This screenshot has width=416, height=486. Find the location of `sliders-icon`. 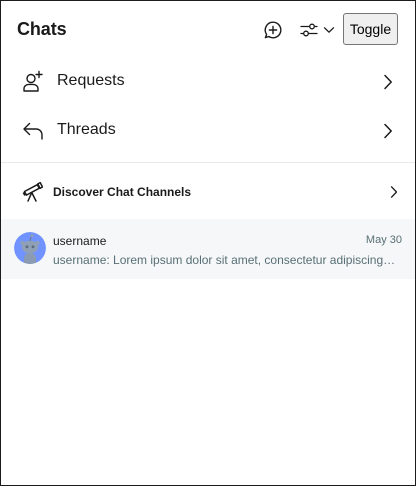

sliders-icon is located at coordinates (308, 30).